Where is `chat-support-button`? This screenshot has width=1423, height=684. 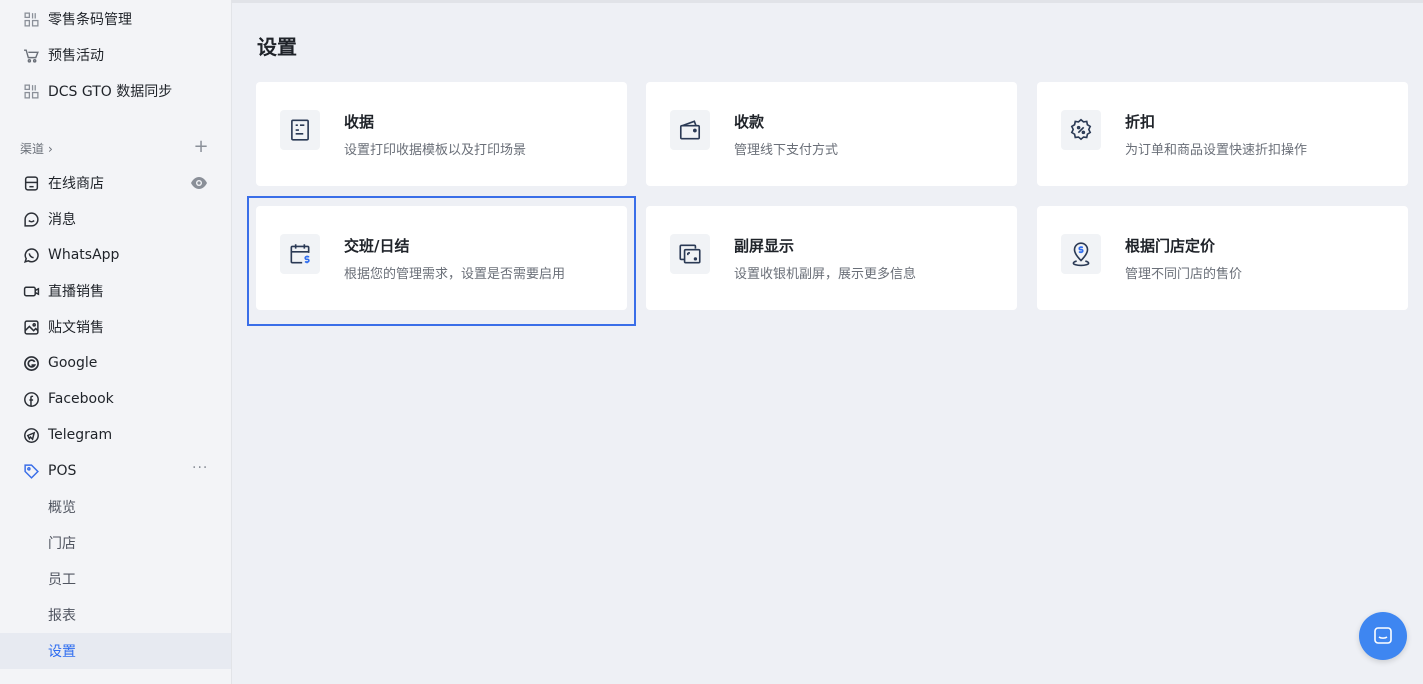 chat-support-button is located at coordinates (1383, 636).